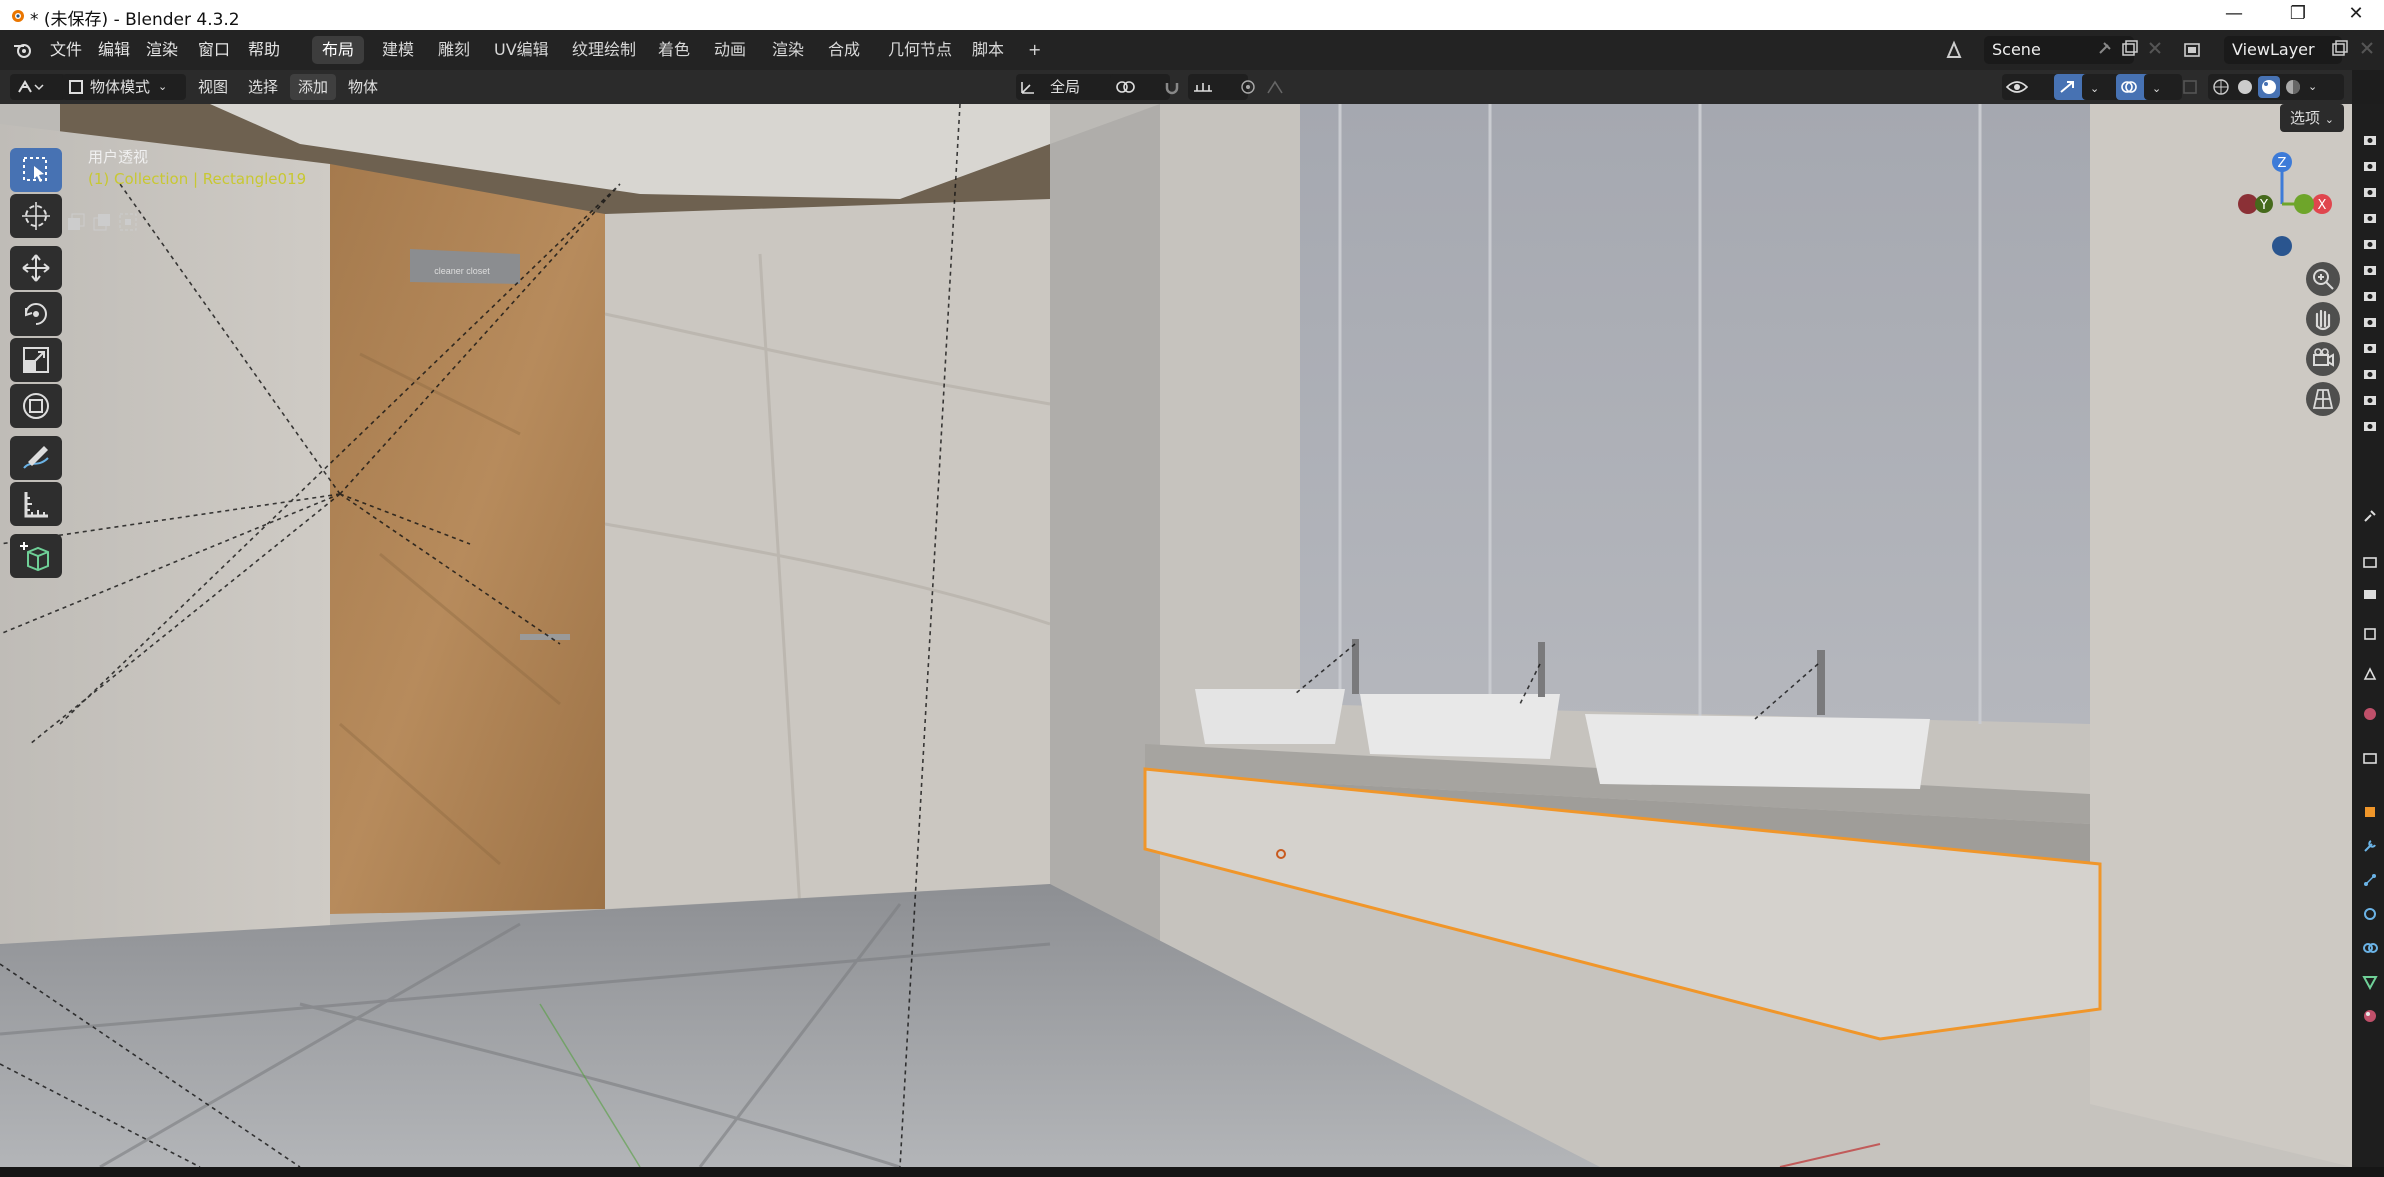  Describe the element at coordinates (214, 50) in the screenshot. I see `menu-window: 窗口` at that location.